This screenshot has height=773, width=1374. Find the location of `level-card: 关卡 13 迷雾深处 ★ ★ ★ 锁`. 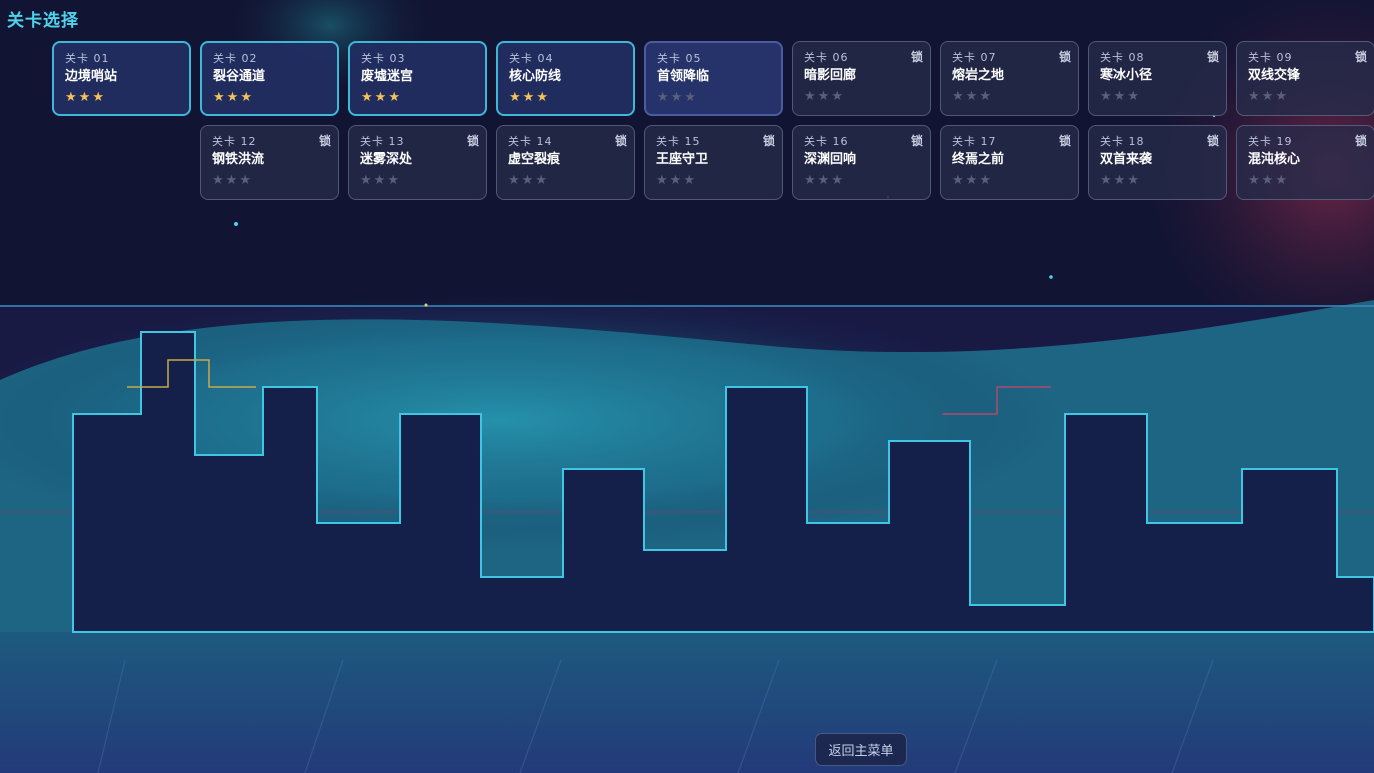

level-card: 关卡 13 迷雾深处 ★ ★ ★ 锁 is located at coordinates (417, 162).